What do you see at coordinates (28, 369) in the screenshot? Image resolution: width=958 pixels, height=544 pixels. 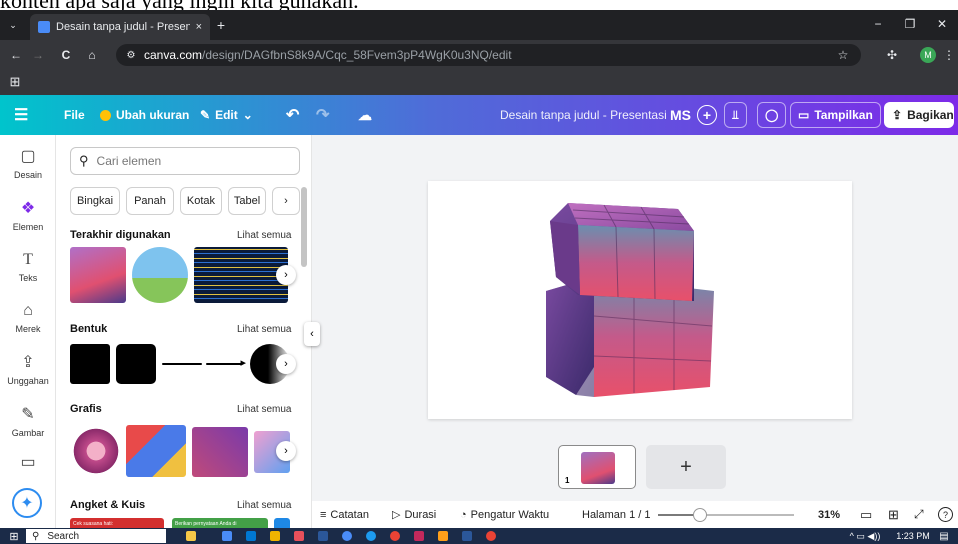 I see `sidebar-item-unggahan: ⇪ Unggahan` at bounding box center [28, 369].